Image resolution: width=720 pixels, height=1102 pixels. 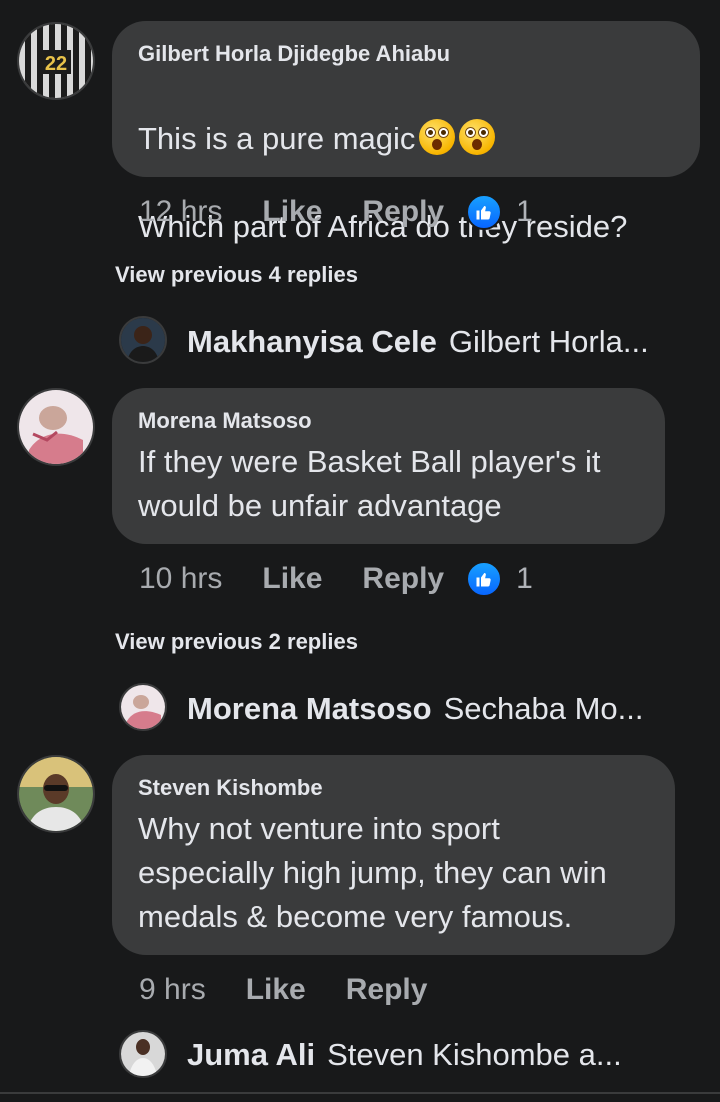 What do you see at coordinates (251, 1054) in the screenshot?
I see `reply-author: Juma Ali` at bounding box center [251, 1054].